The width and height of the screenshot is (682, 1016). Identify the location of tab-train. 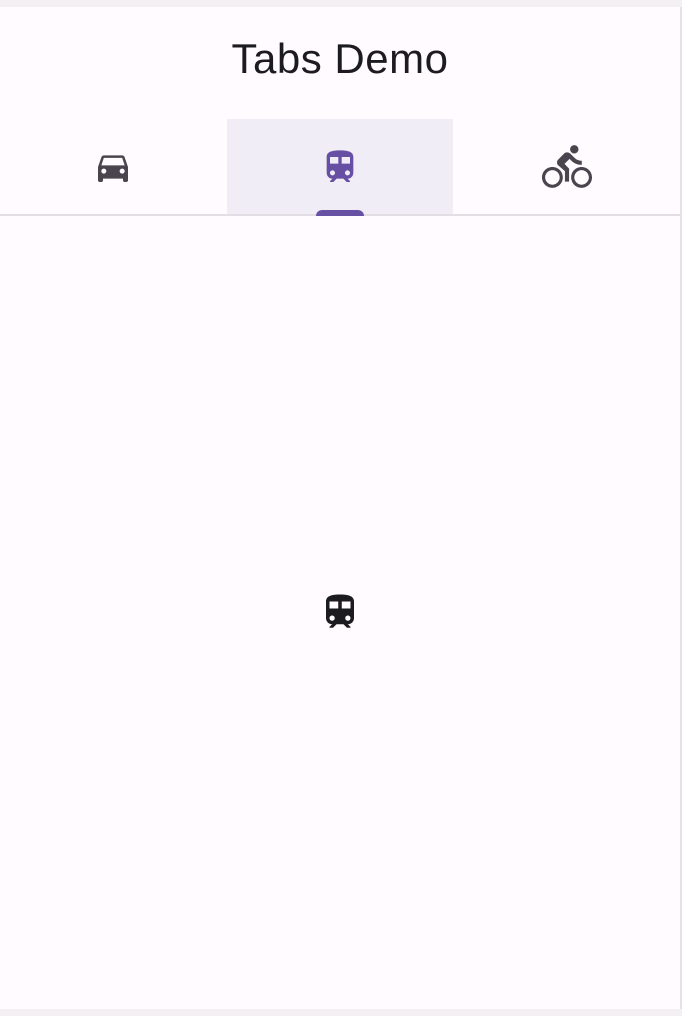
(340, 167).